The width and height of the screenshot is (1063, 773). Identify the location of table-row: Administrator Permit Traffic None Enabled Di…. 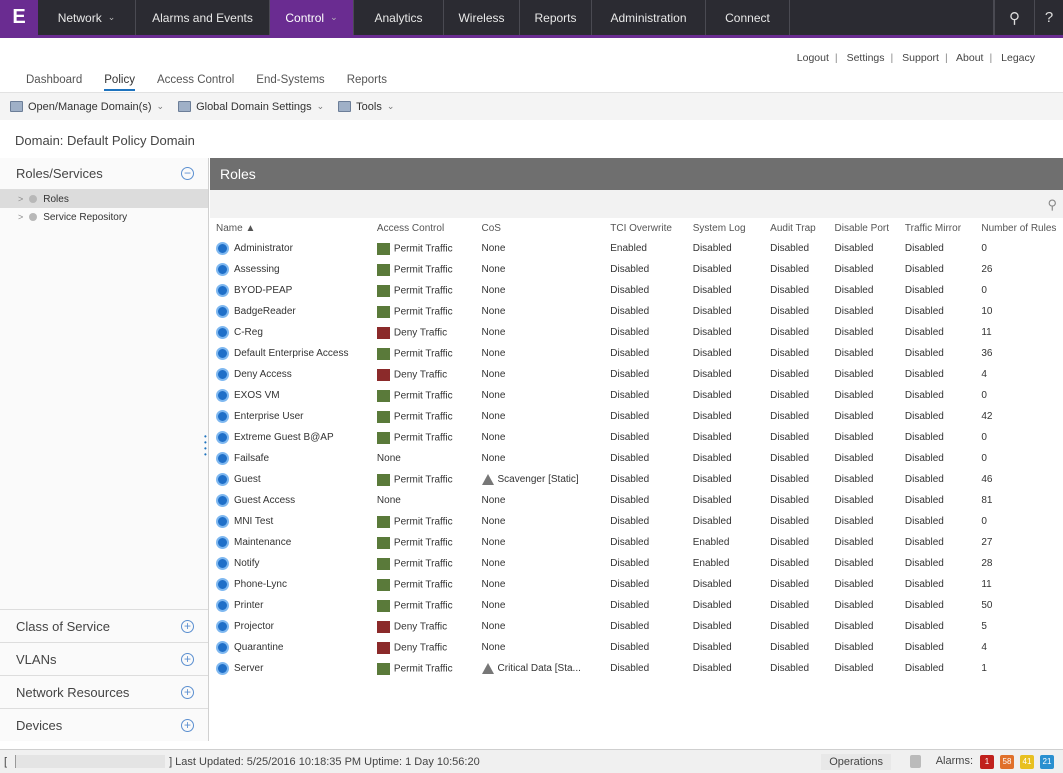
(636, 248).